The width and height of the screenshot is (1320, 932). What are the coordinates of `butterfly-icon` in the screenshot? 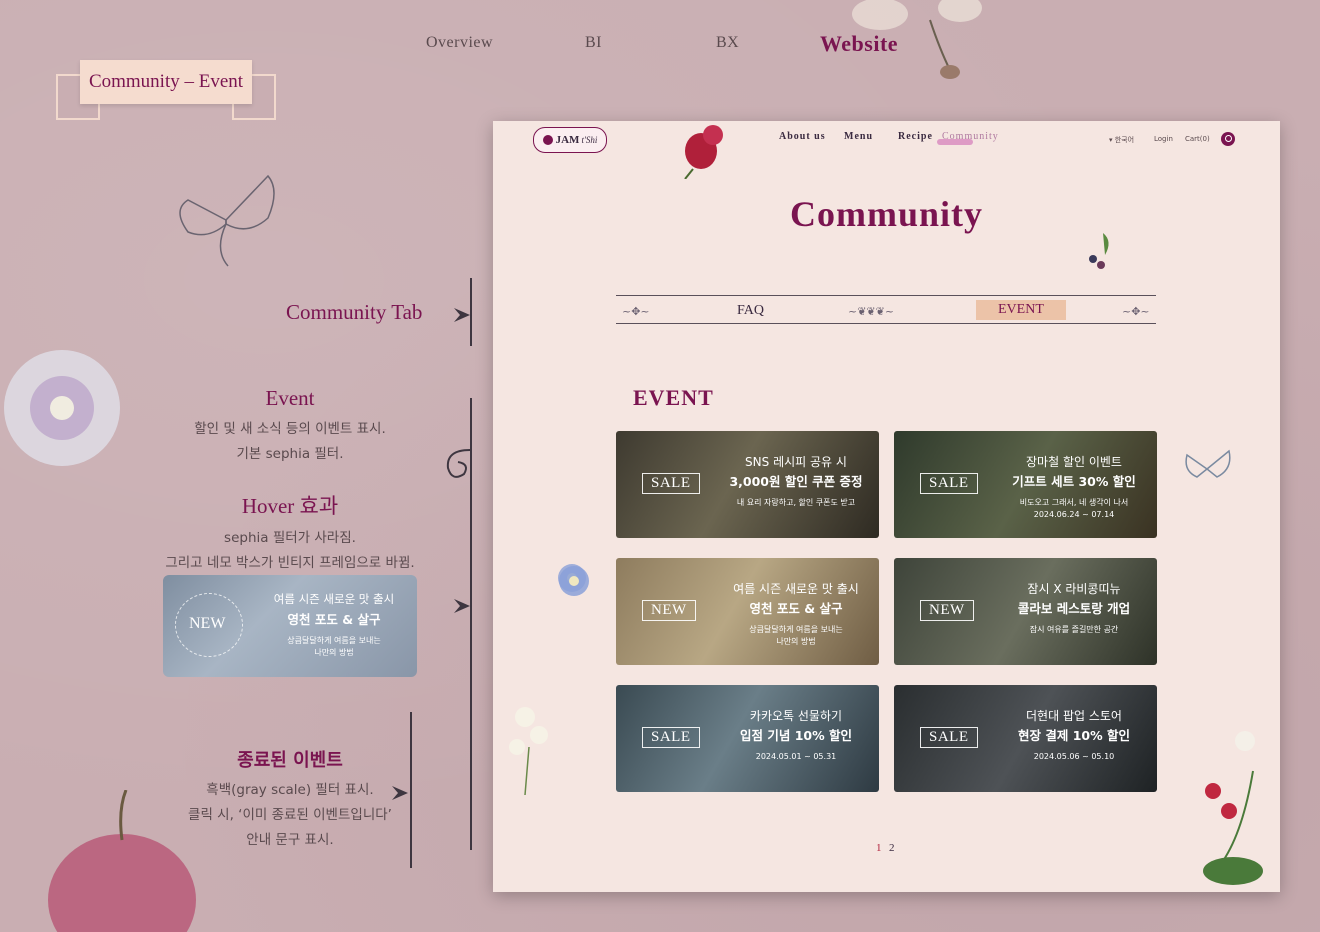 It's located at (227, 220).